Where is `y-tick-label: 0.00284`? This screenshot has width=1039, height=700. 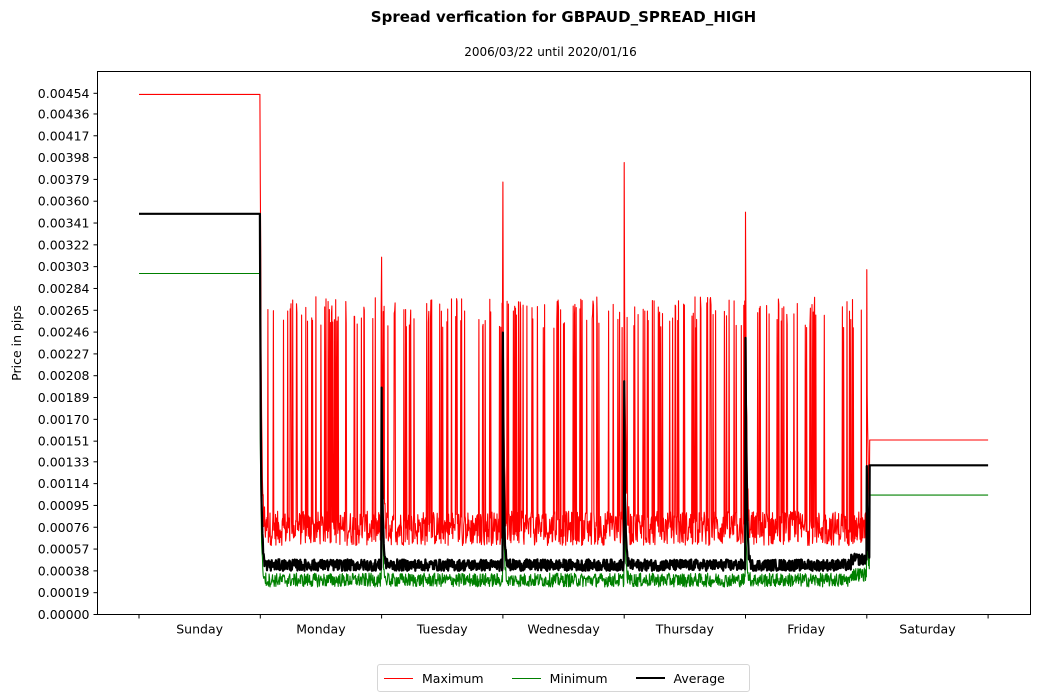 y-tick-label: 0.00284 is located at coordinates (64, 288).